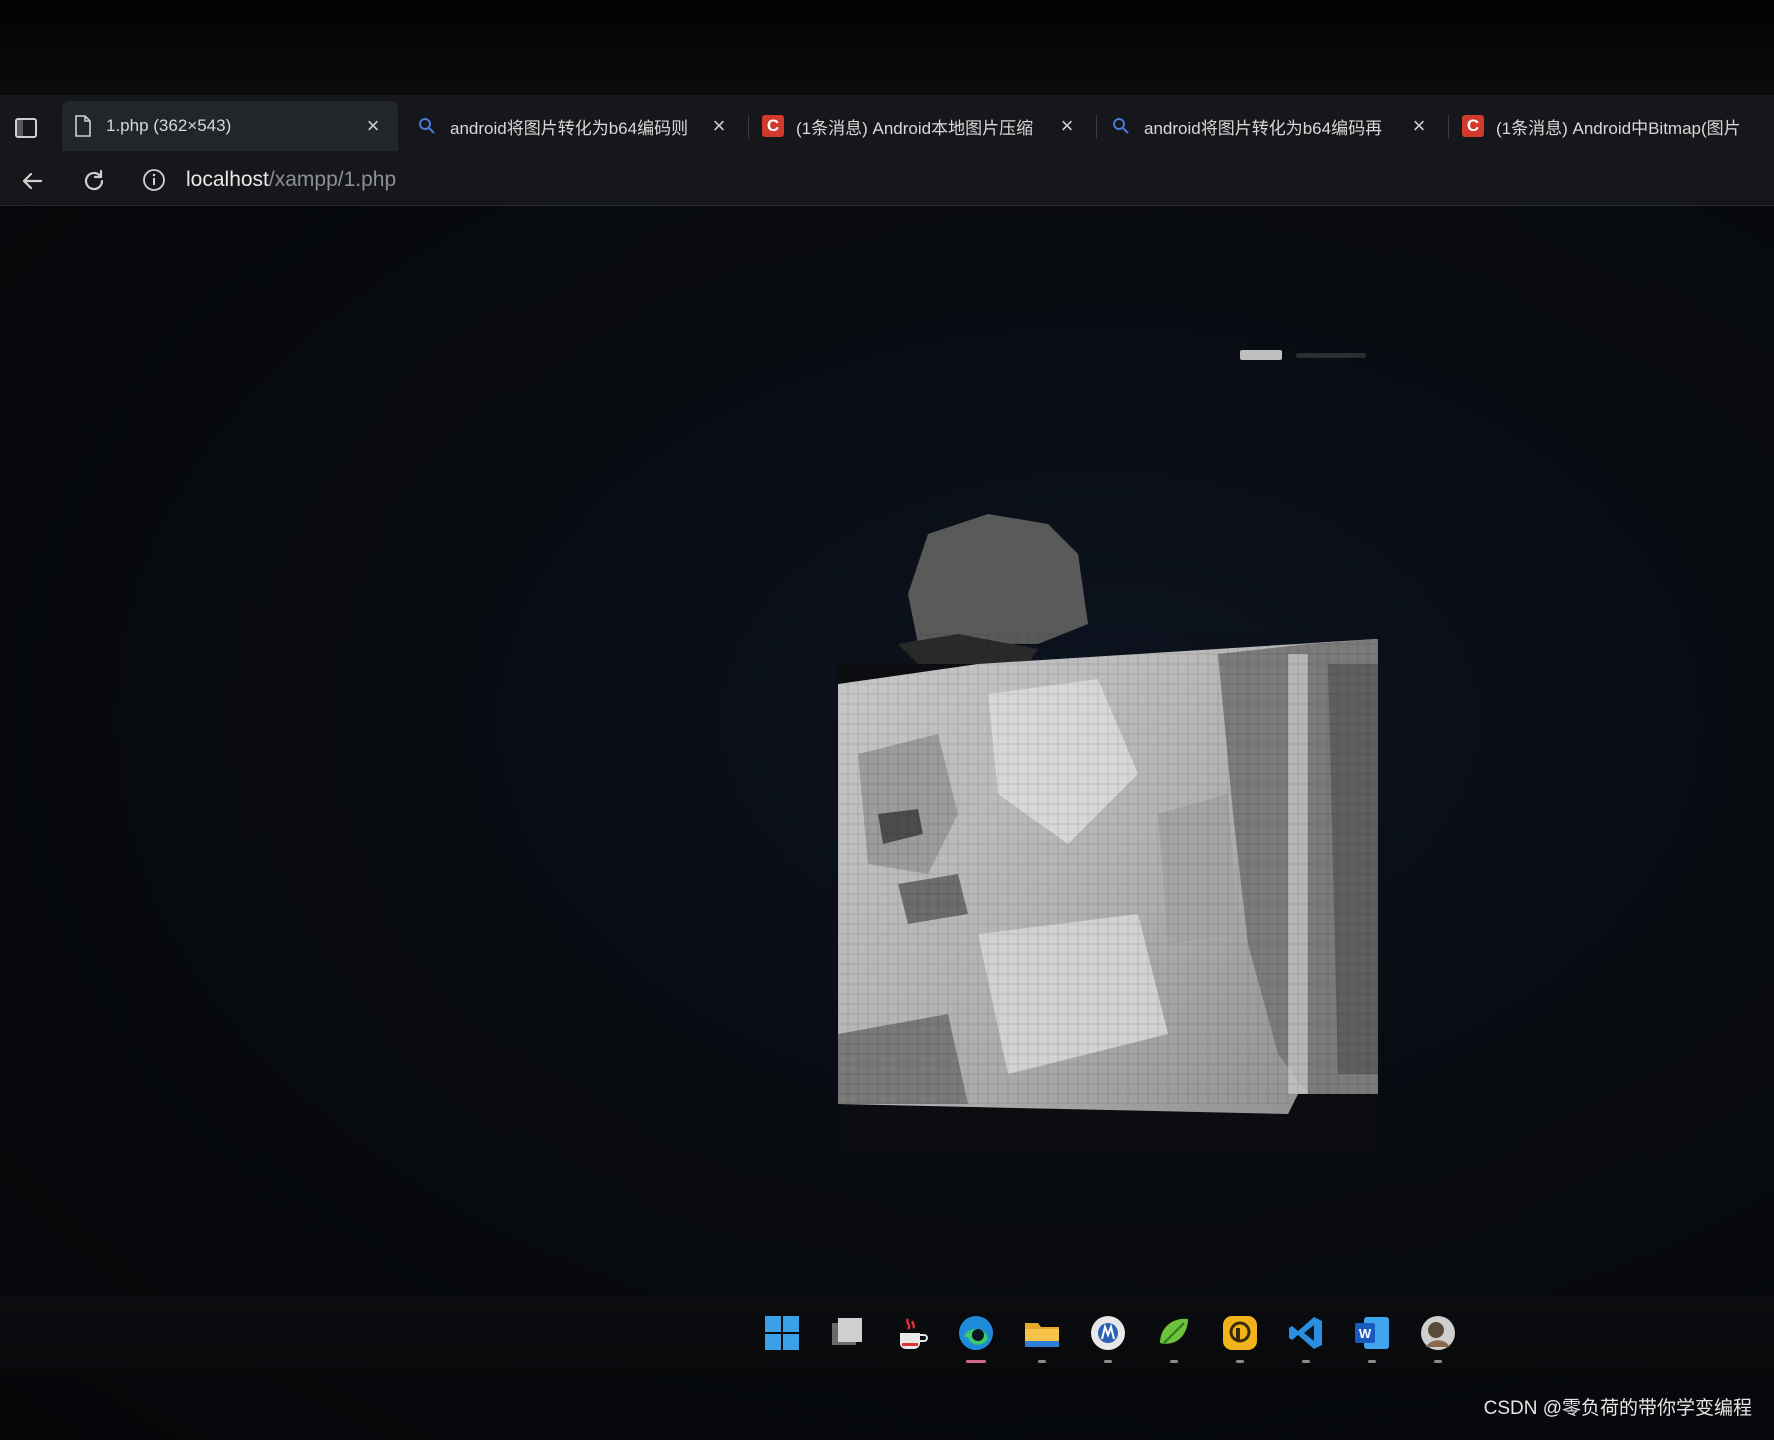  Describe the element at coordinates (154, 180) in the screenshot. I see `site-info-icon` at that location.